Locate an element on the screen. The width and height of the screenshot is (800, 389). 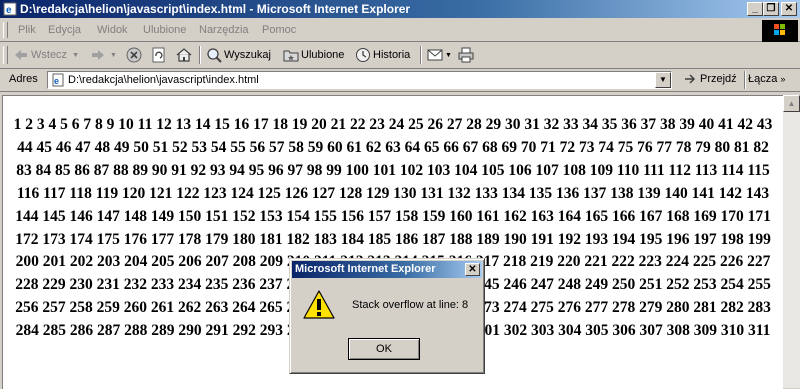
favorites-label: Ulubione is located at coordinates (323, 55).